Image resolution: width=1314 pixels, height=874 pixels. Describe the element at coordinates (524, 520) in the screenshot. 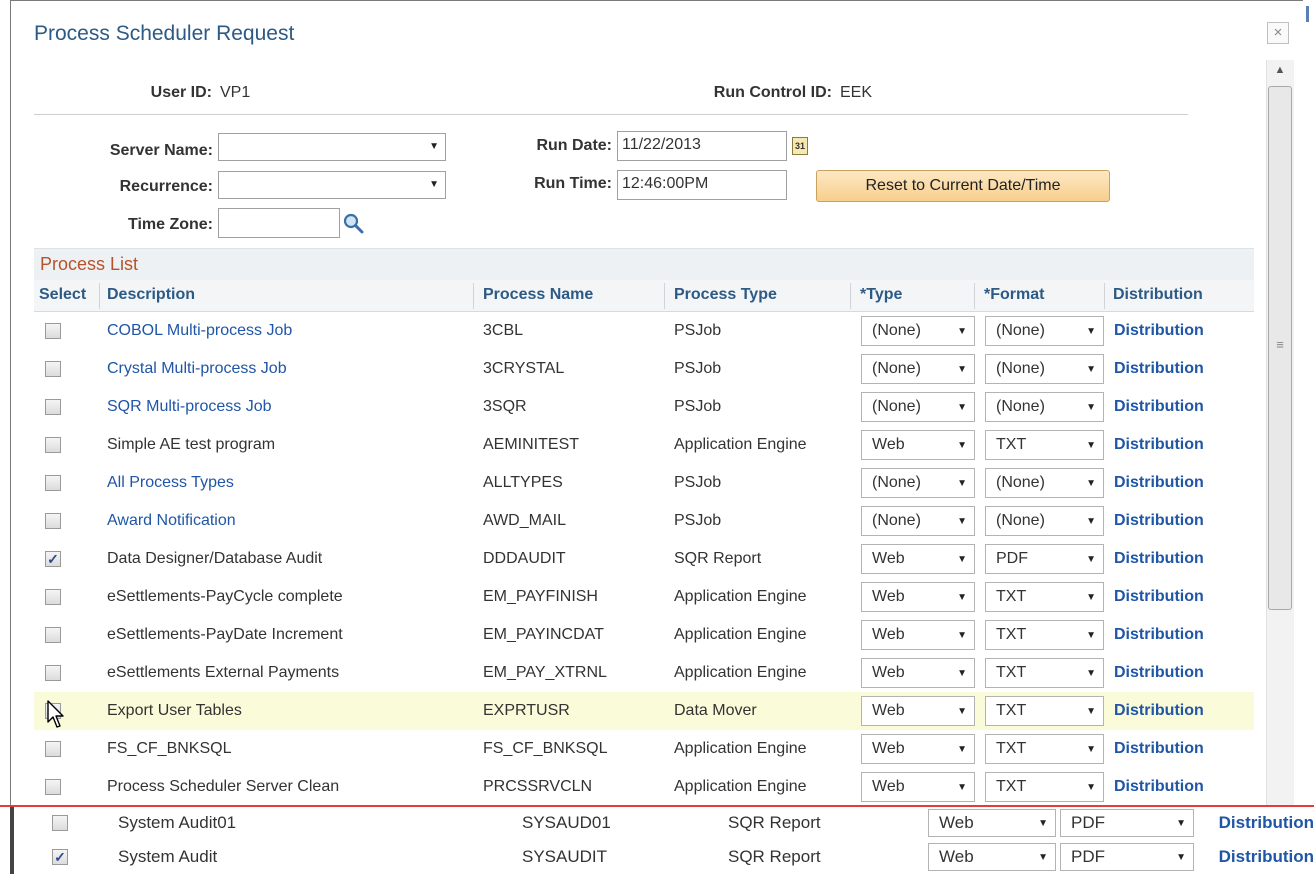

I see `process-name: AWD_MAIL` at that location.